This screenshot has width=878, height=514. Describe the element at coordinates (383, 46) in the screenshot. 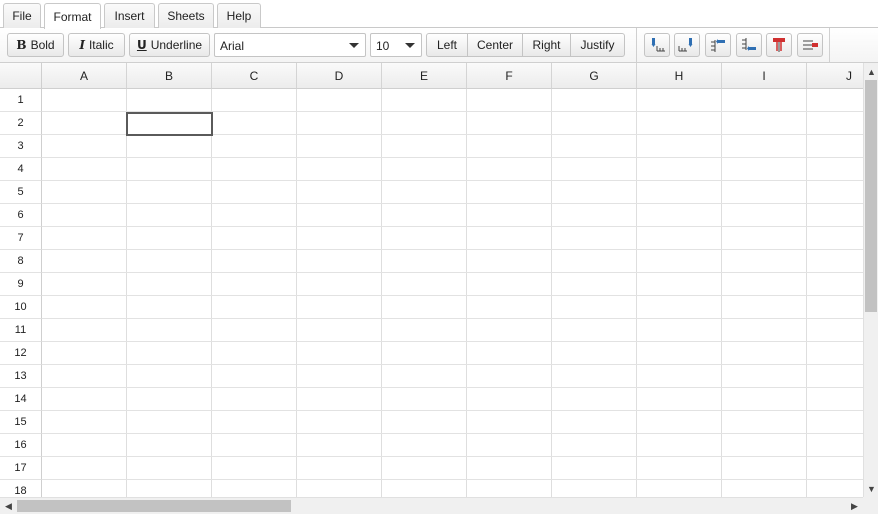

I see `font-size-value: 10` at that location.